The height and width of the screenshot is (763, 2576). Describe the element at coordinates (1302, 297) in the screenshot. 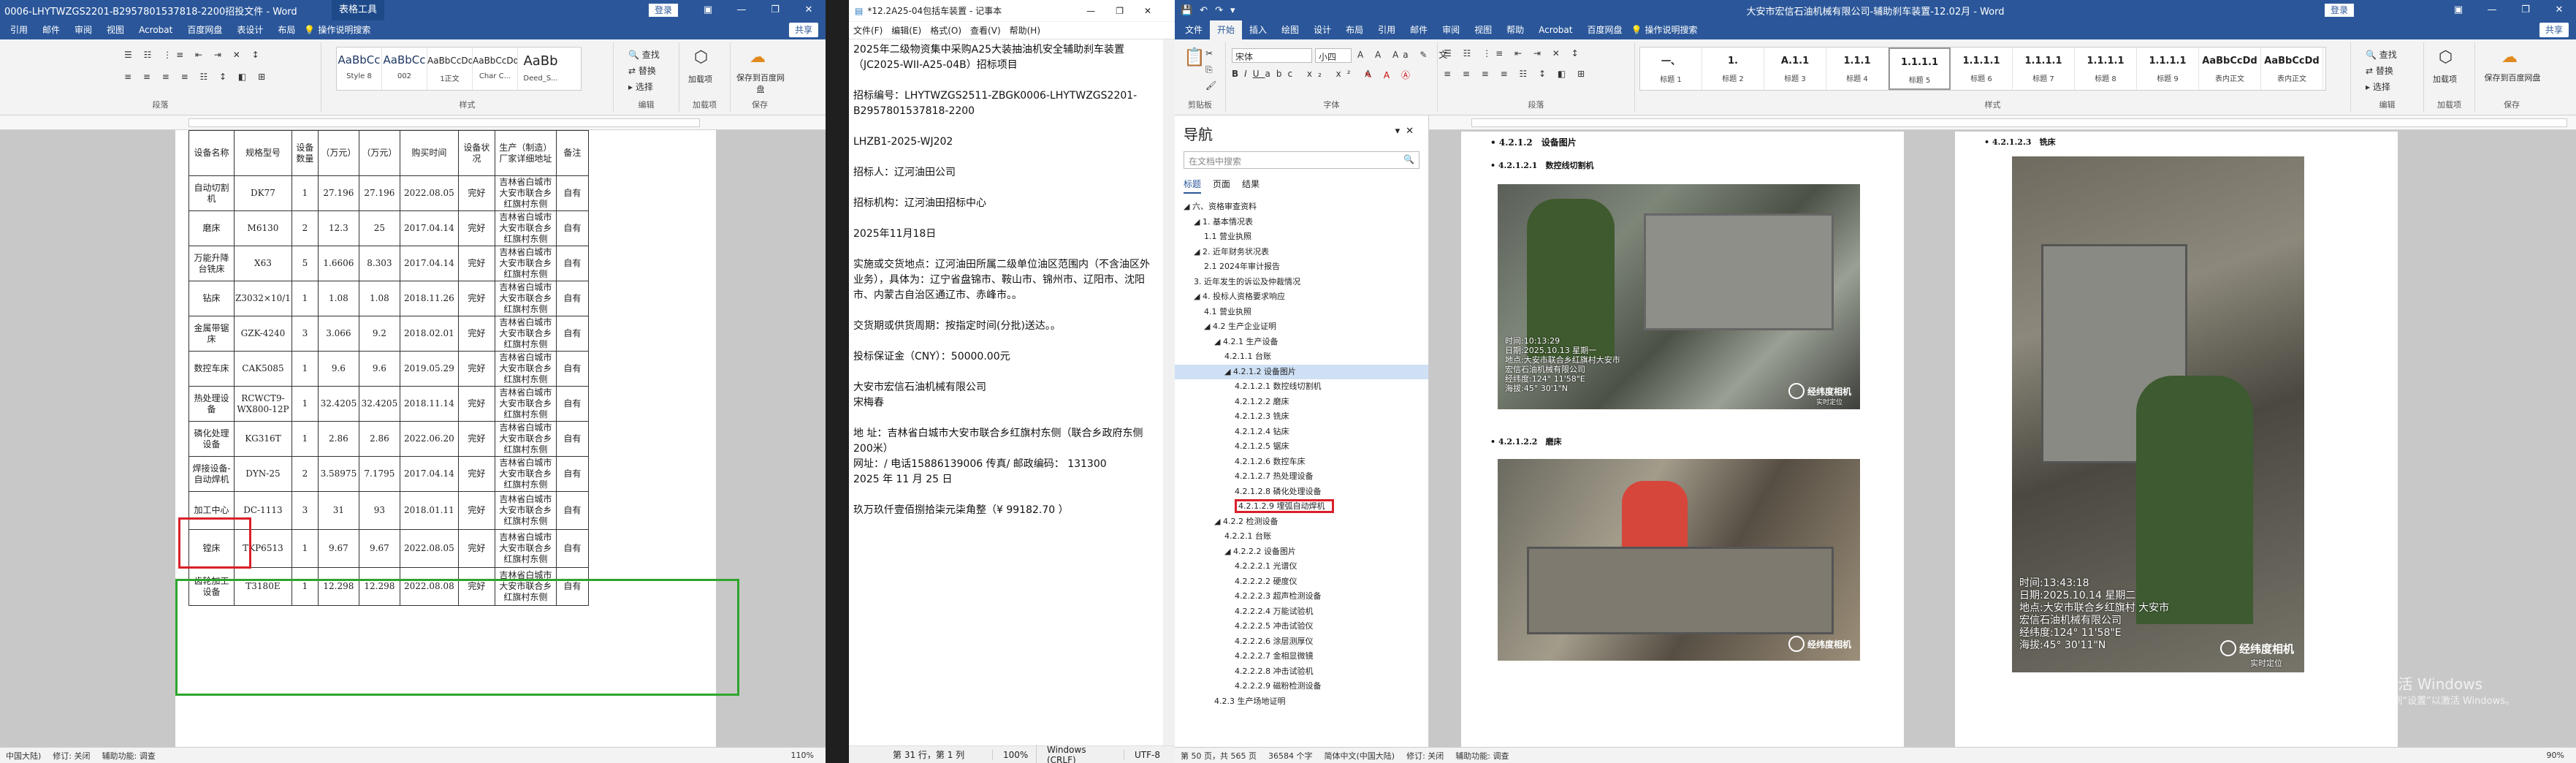

I see `nav-heading-item: ◢ 4. 投标人资格要求响应` at that location.